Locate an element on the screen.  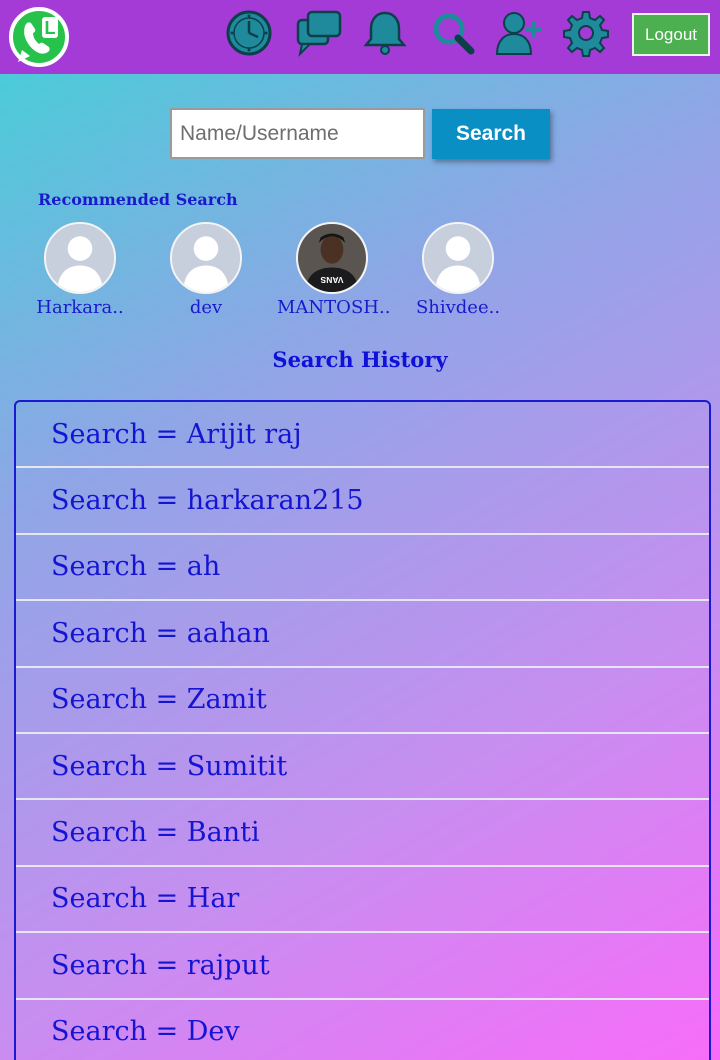
history-item: Search = aahan is located at coordinates (362, 634).